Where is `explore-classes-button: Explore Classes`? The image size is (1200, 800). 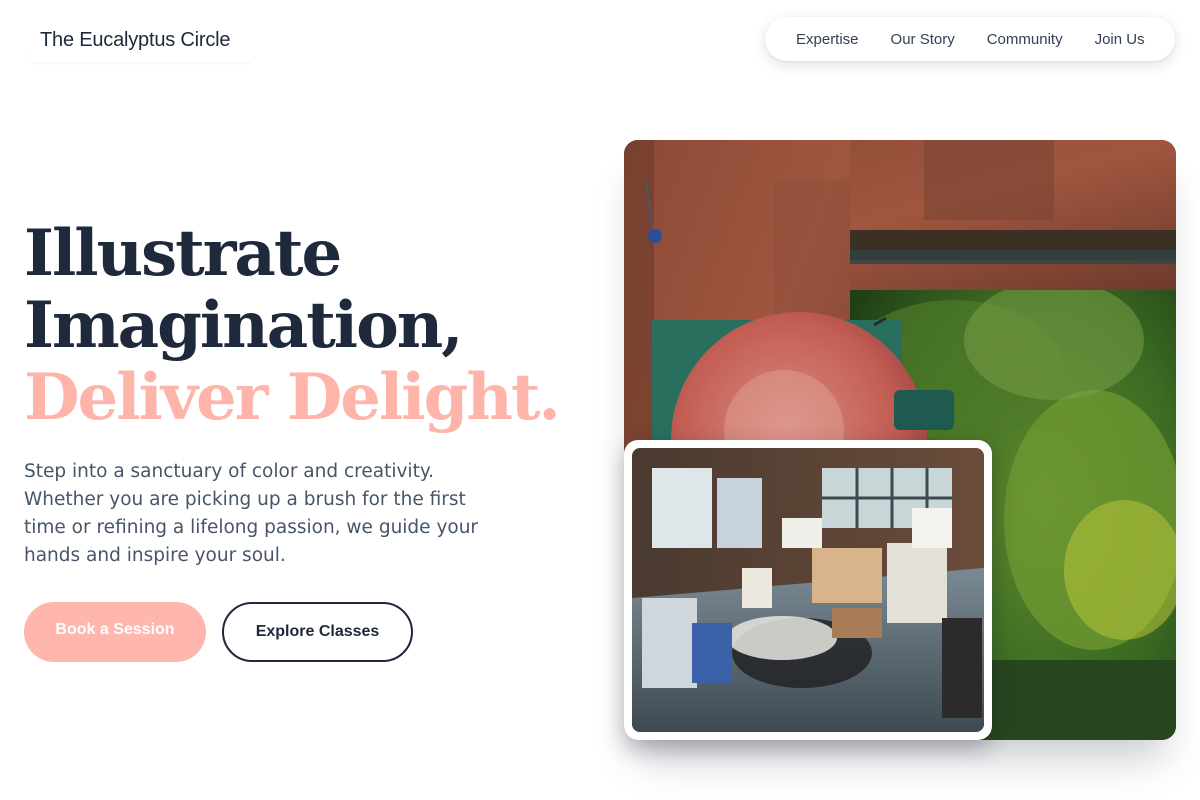 explore-classes-button: Explore Classes is located at coordinates (317, 632).